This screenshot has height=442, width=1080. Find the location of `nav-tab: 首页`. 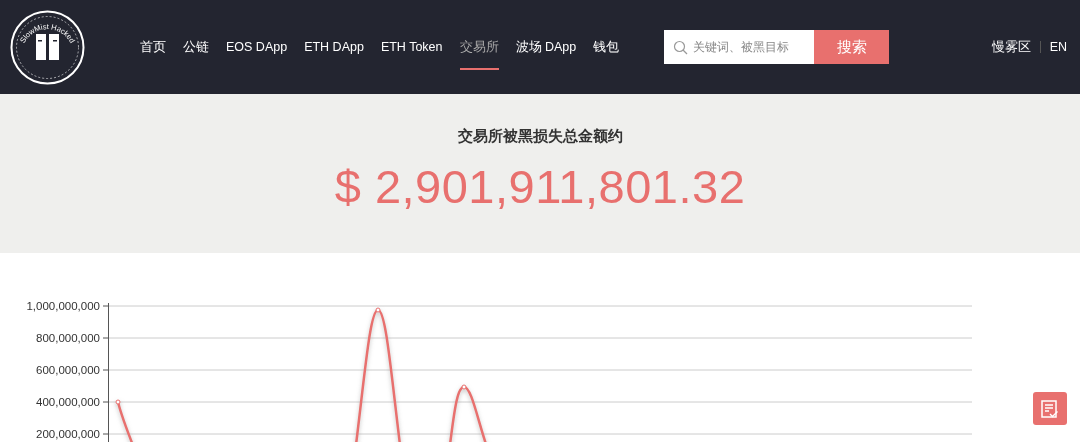

nav-tab: 首页 is located at coordinates (153, 47).